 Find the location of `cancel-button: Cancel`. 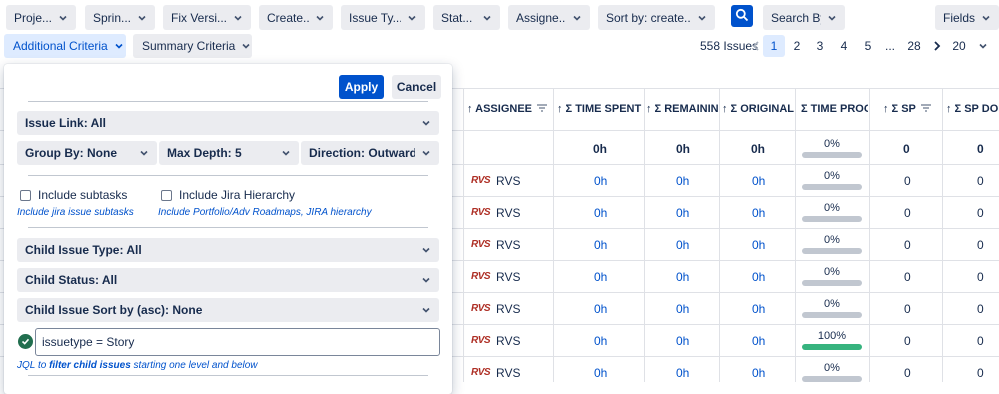

cancel-button: Cancel is located at coordinates (416, 87).